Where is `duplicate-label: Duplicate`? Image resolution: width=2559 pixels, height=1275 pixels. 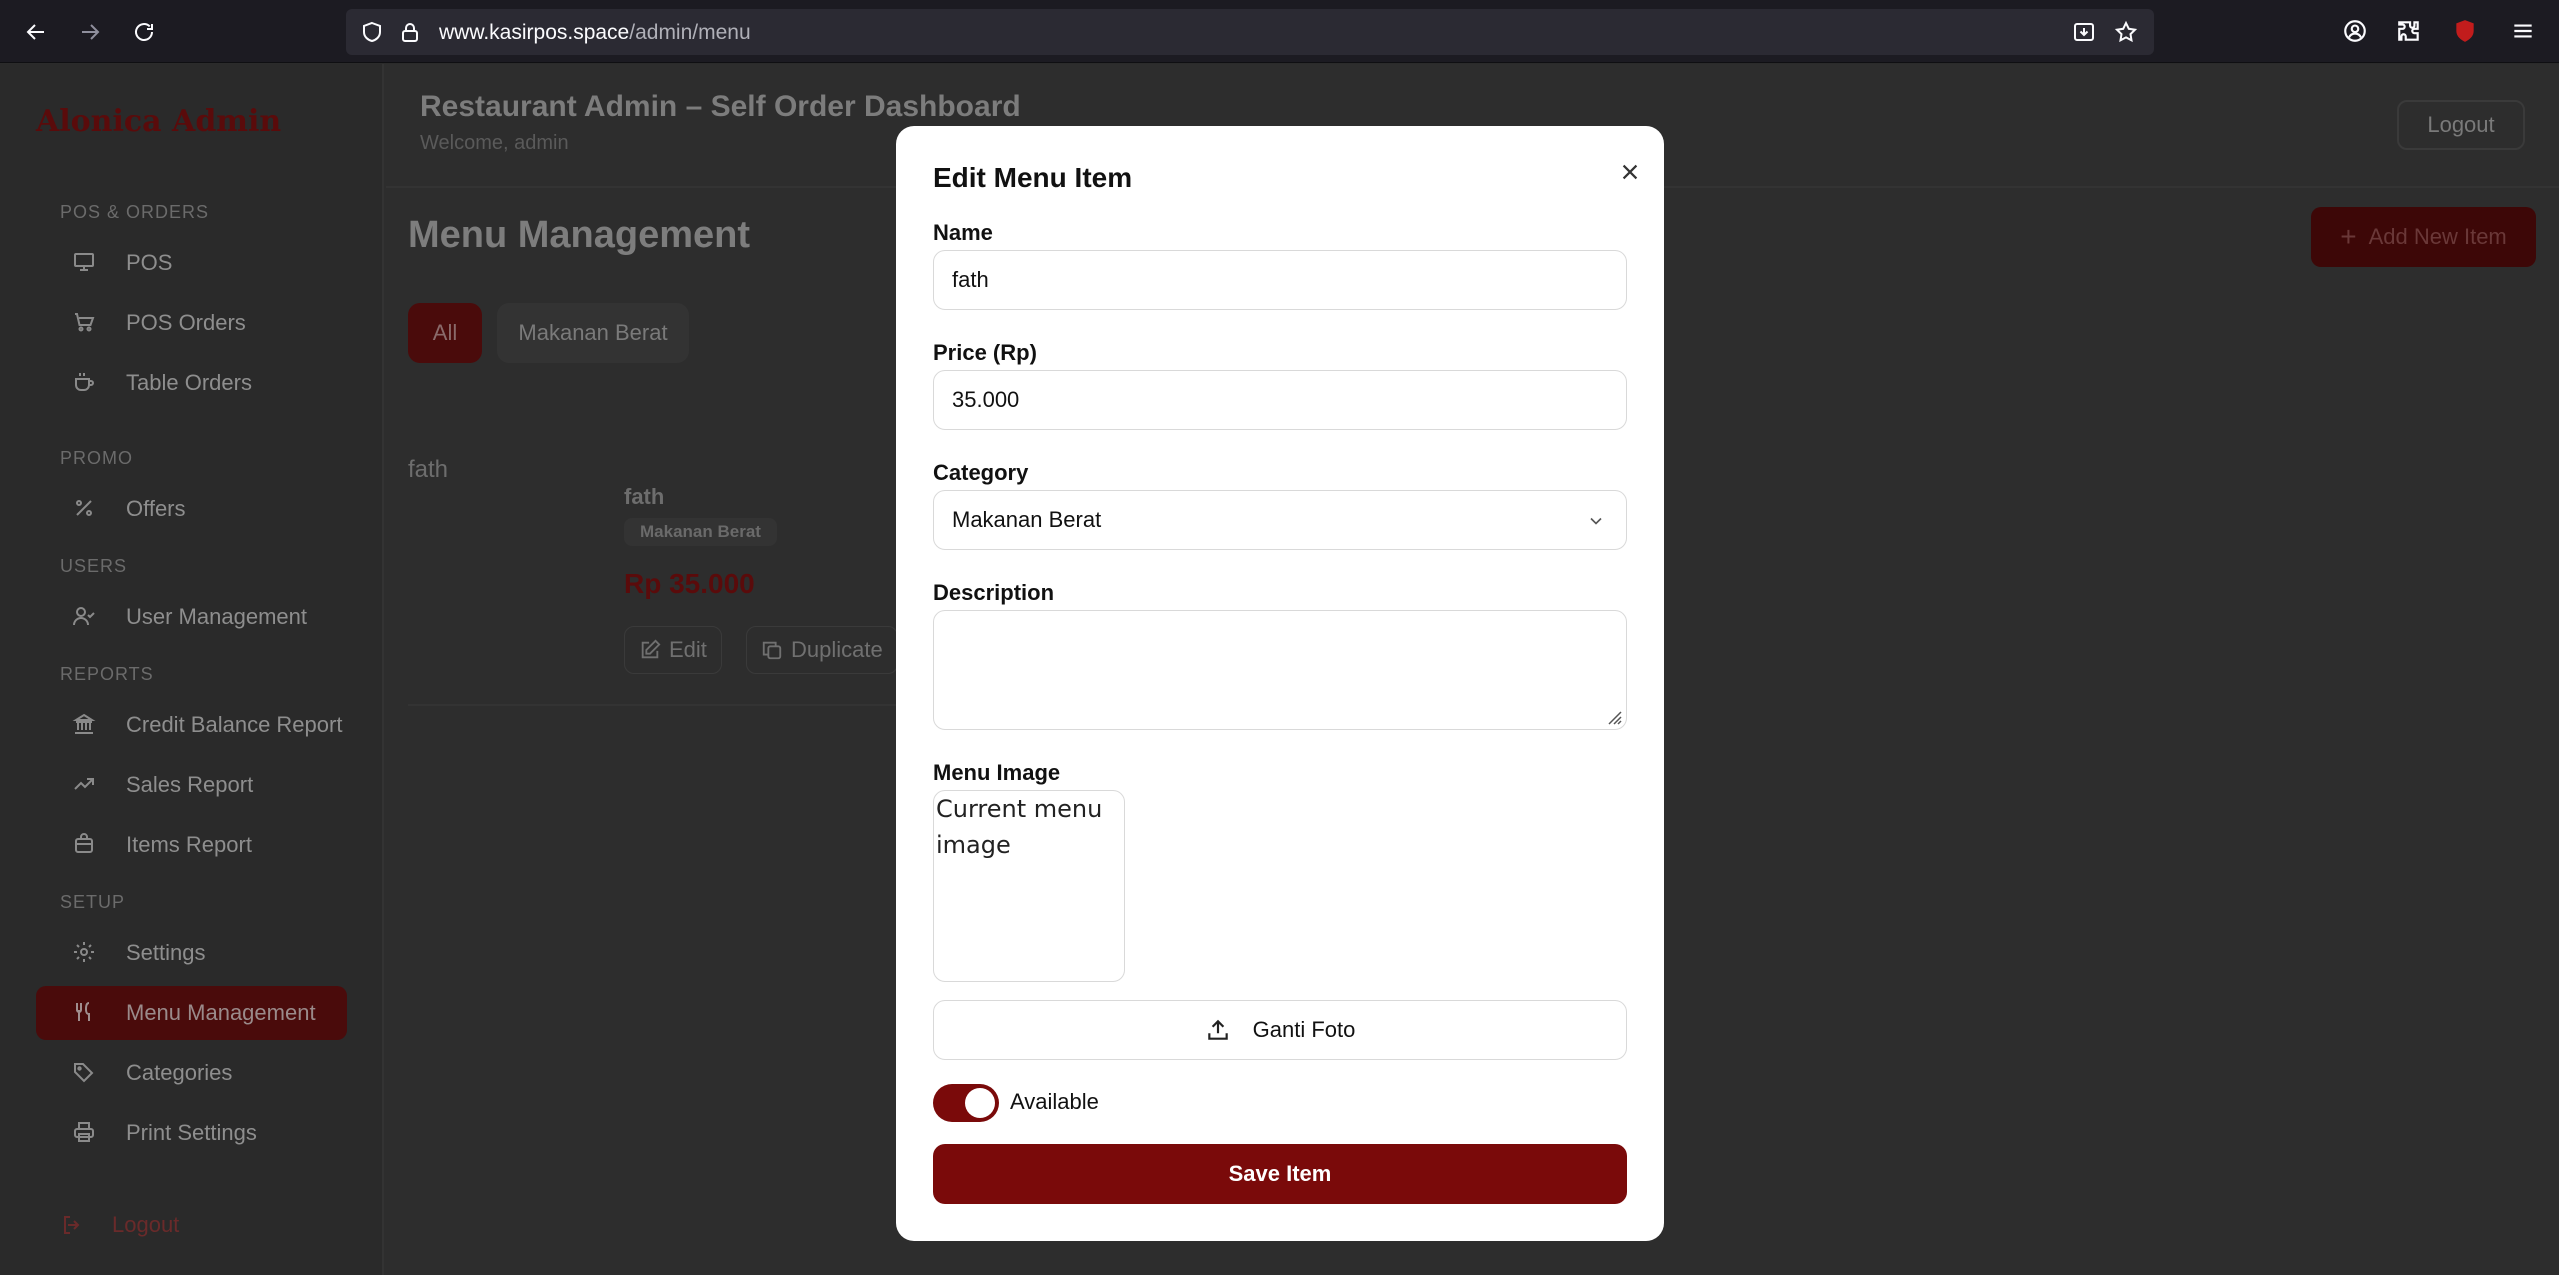 duplicate-label: Duplicate is located at coordinates (837, 649).